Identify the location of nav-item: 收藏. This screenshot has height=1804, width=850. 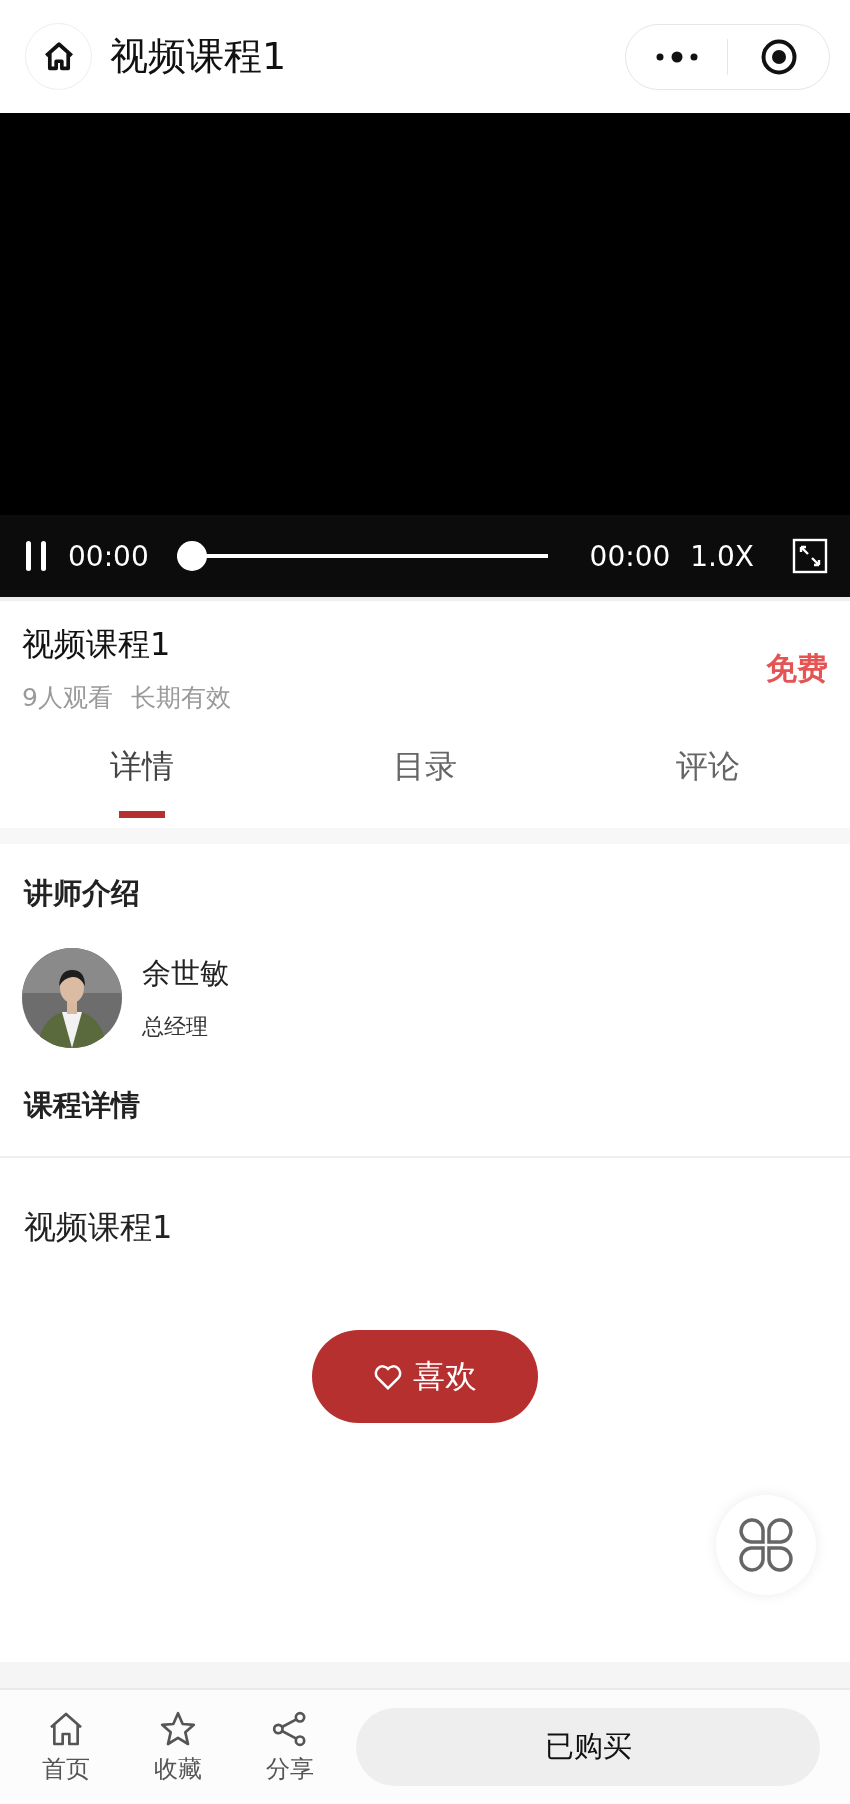
(178, 1747).